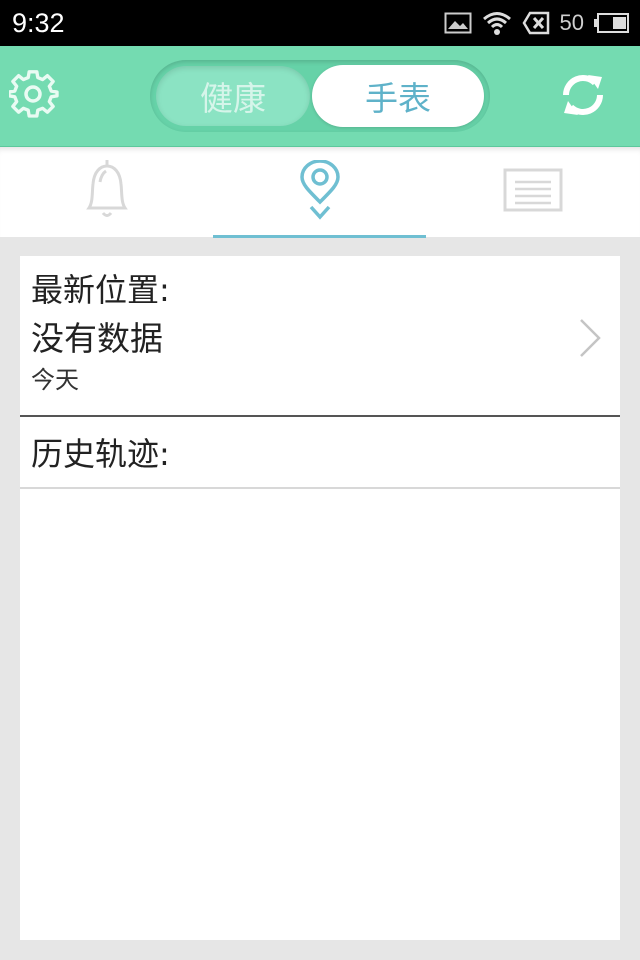  What do you see at coordinates (38, 23) in the screenshot?
I see `status-time: 9:32` at bounding box center [38, 23].